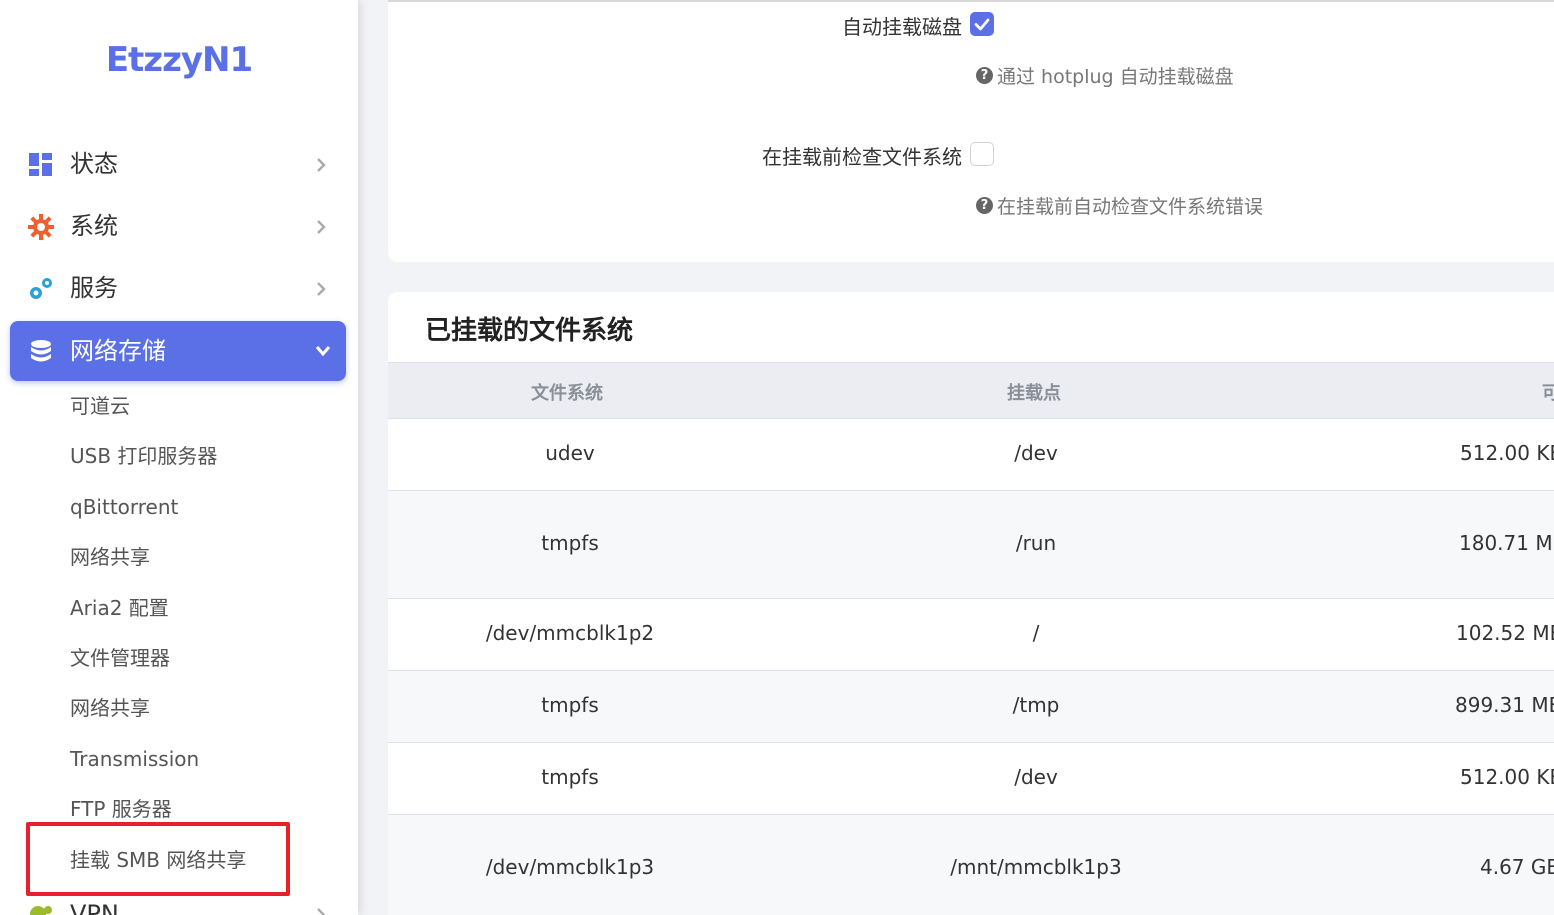 Image resolution: width=1554 pixels, height=915 pixels. I want to click on highlight-annotation, so click(158, 859).